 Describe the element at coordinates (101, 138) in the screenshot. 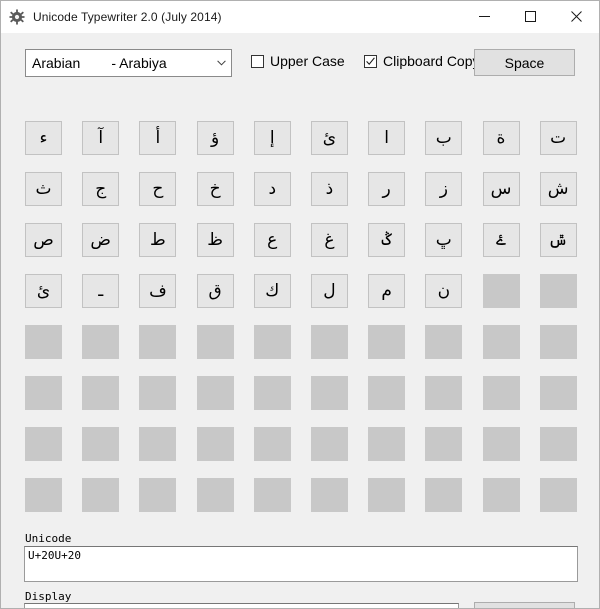

I see `character-key: آ` at that location.